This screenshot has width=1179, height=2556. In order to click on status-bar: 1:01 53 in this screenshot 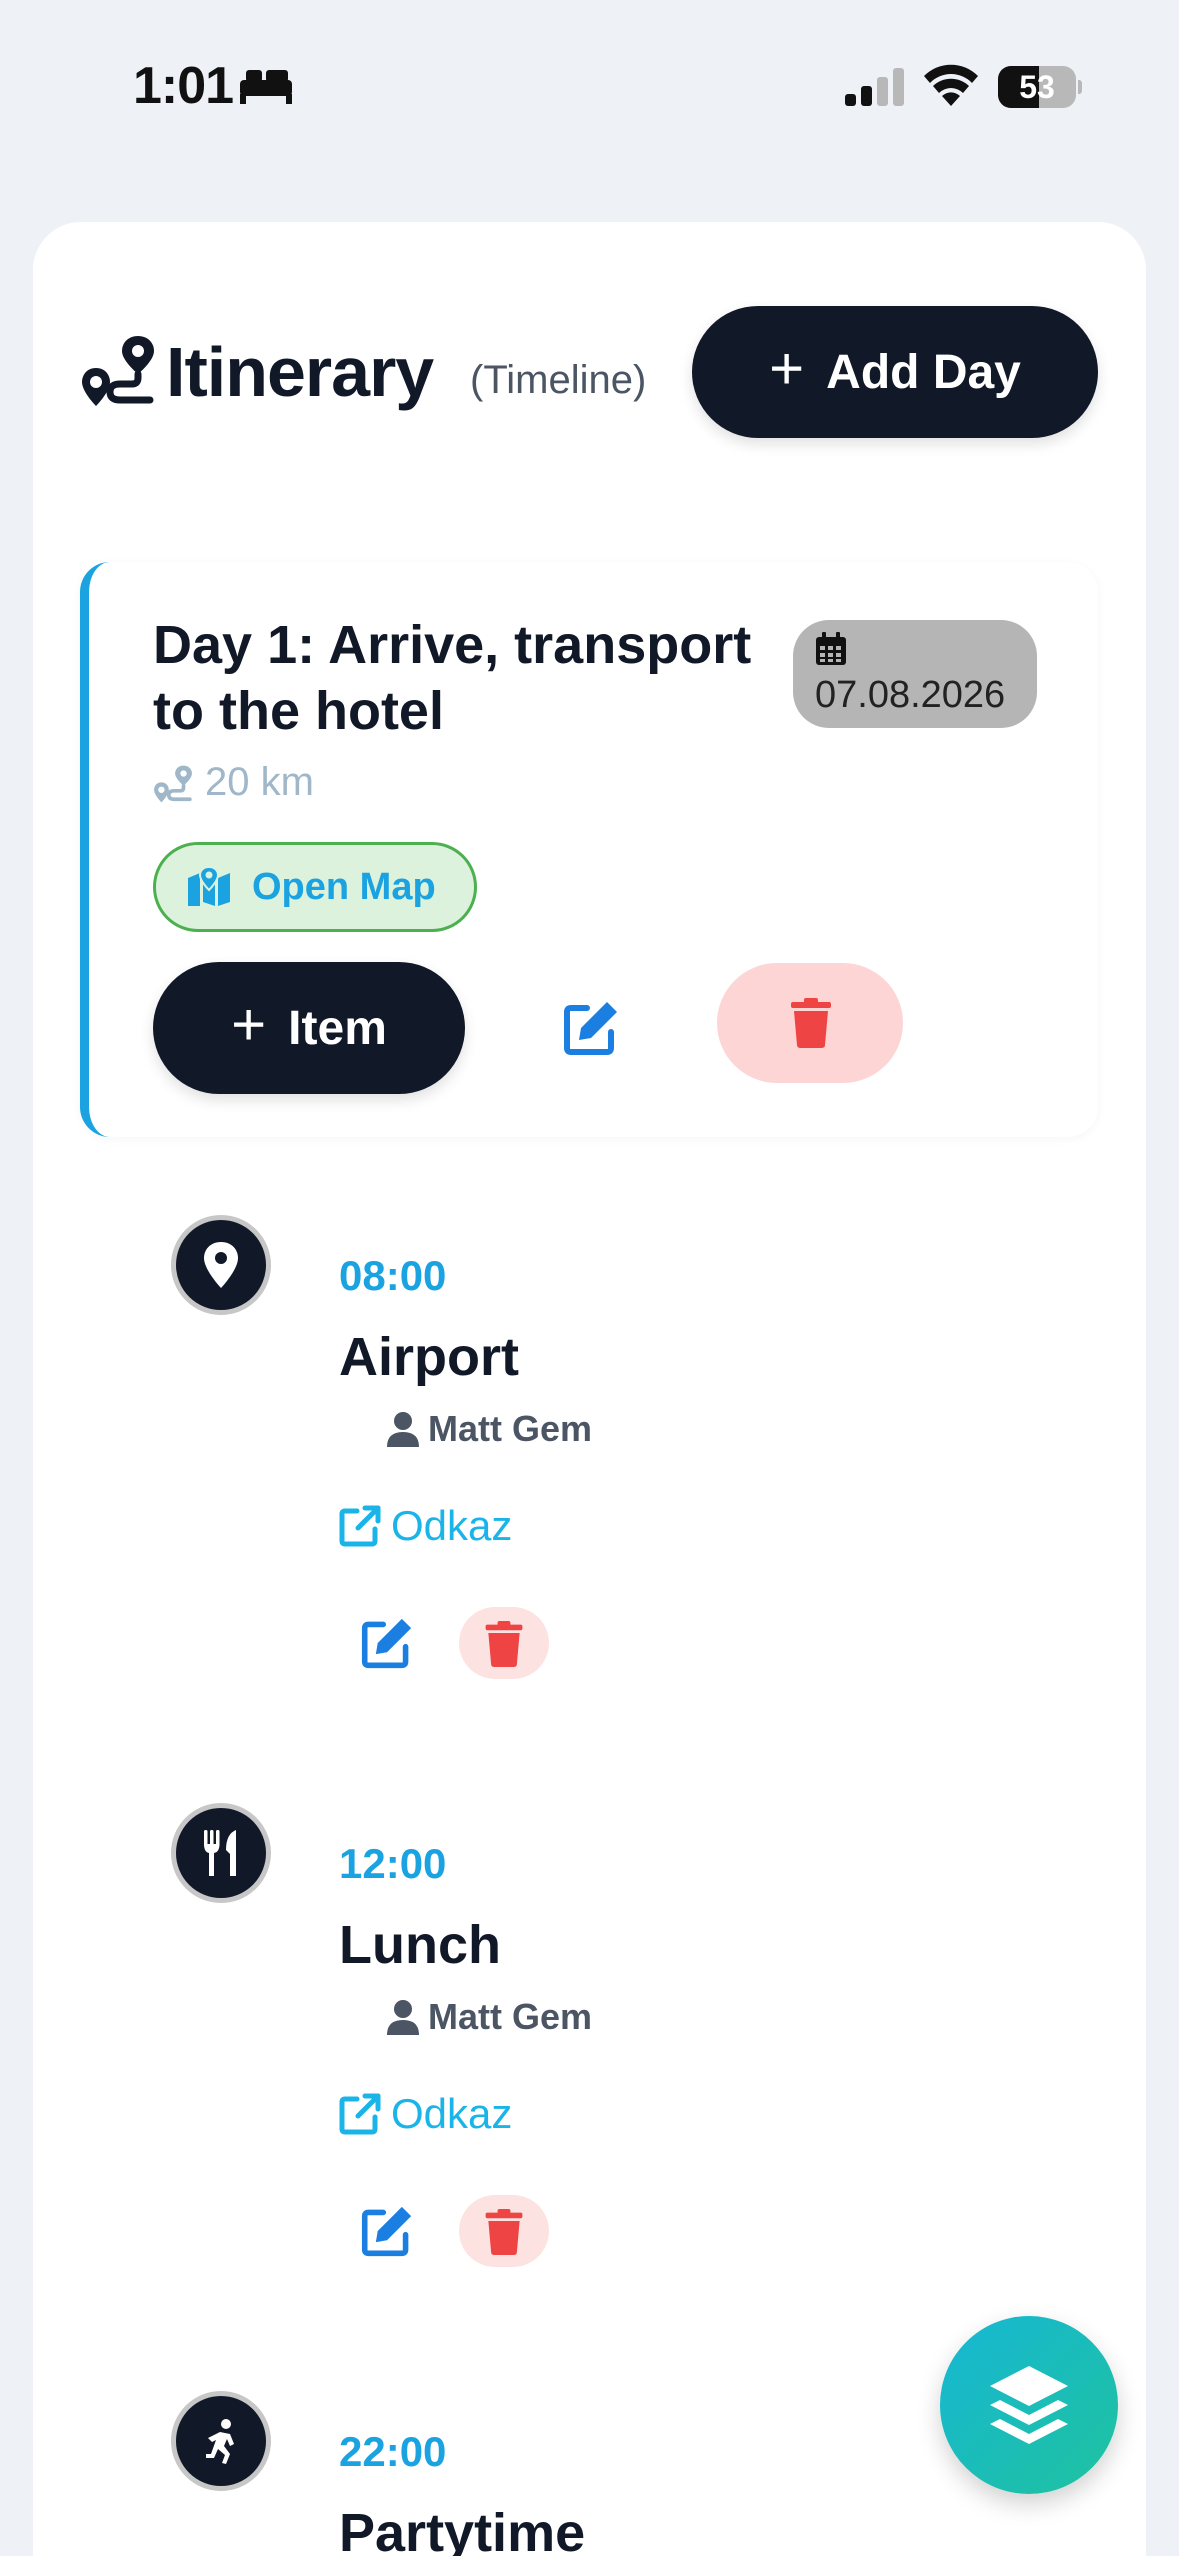, I will do `click(589, 87)`.